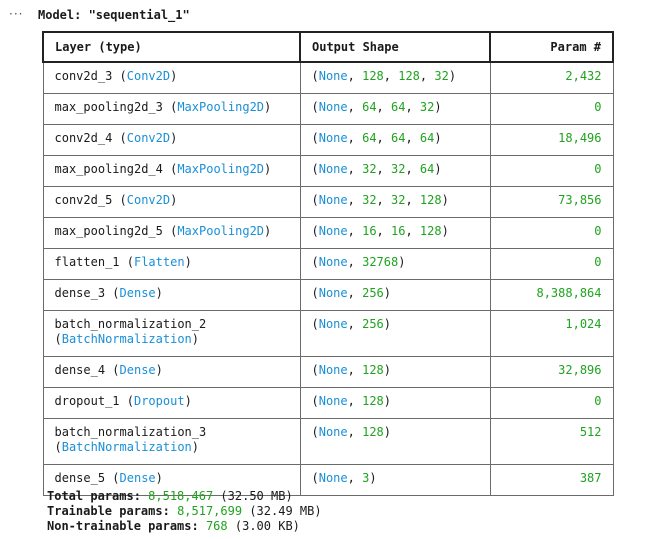  Describe the element at coordinates (221, 169) in the screenshot. I see `layer-type: MaxPooling2D` at that location.